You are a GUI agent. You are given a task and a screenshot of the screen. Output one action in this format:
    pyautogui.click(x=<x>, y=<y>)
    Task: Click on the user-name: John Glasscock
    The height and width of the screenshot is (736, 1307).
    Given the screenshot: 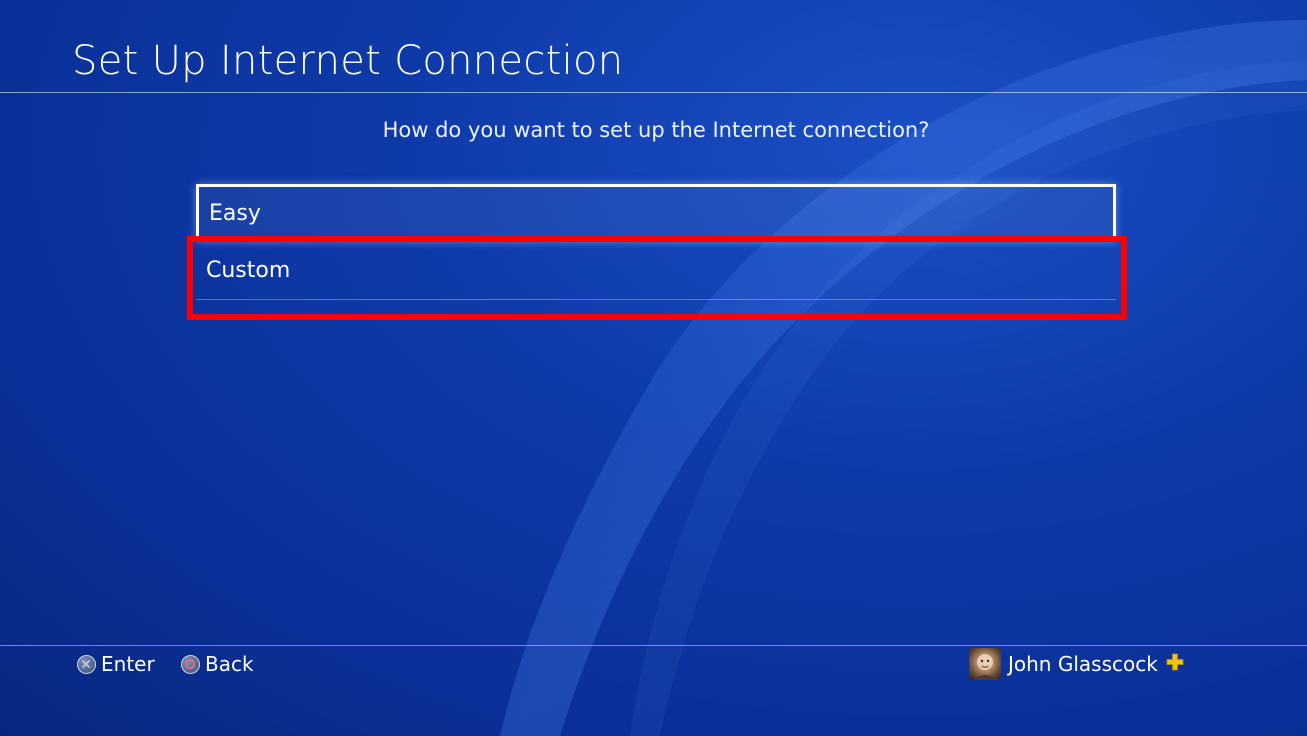 What is the action you would take?
    pyautogui.click(x=1083, y=664)
    